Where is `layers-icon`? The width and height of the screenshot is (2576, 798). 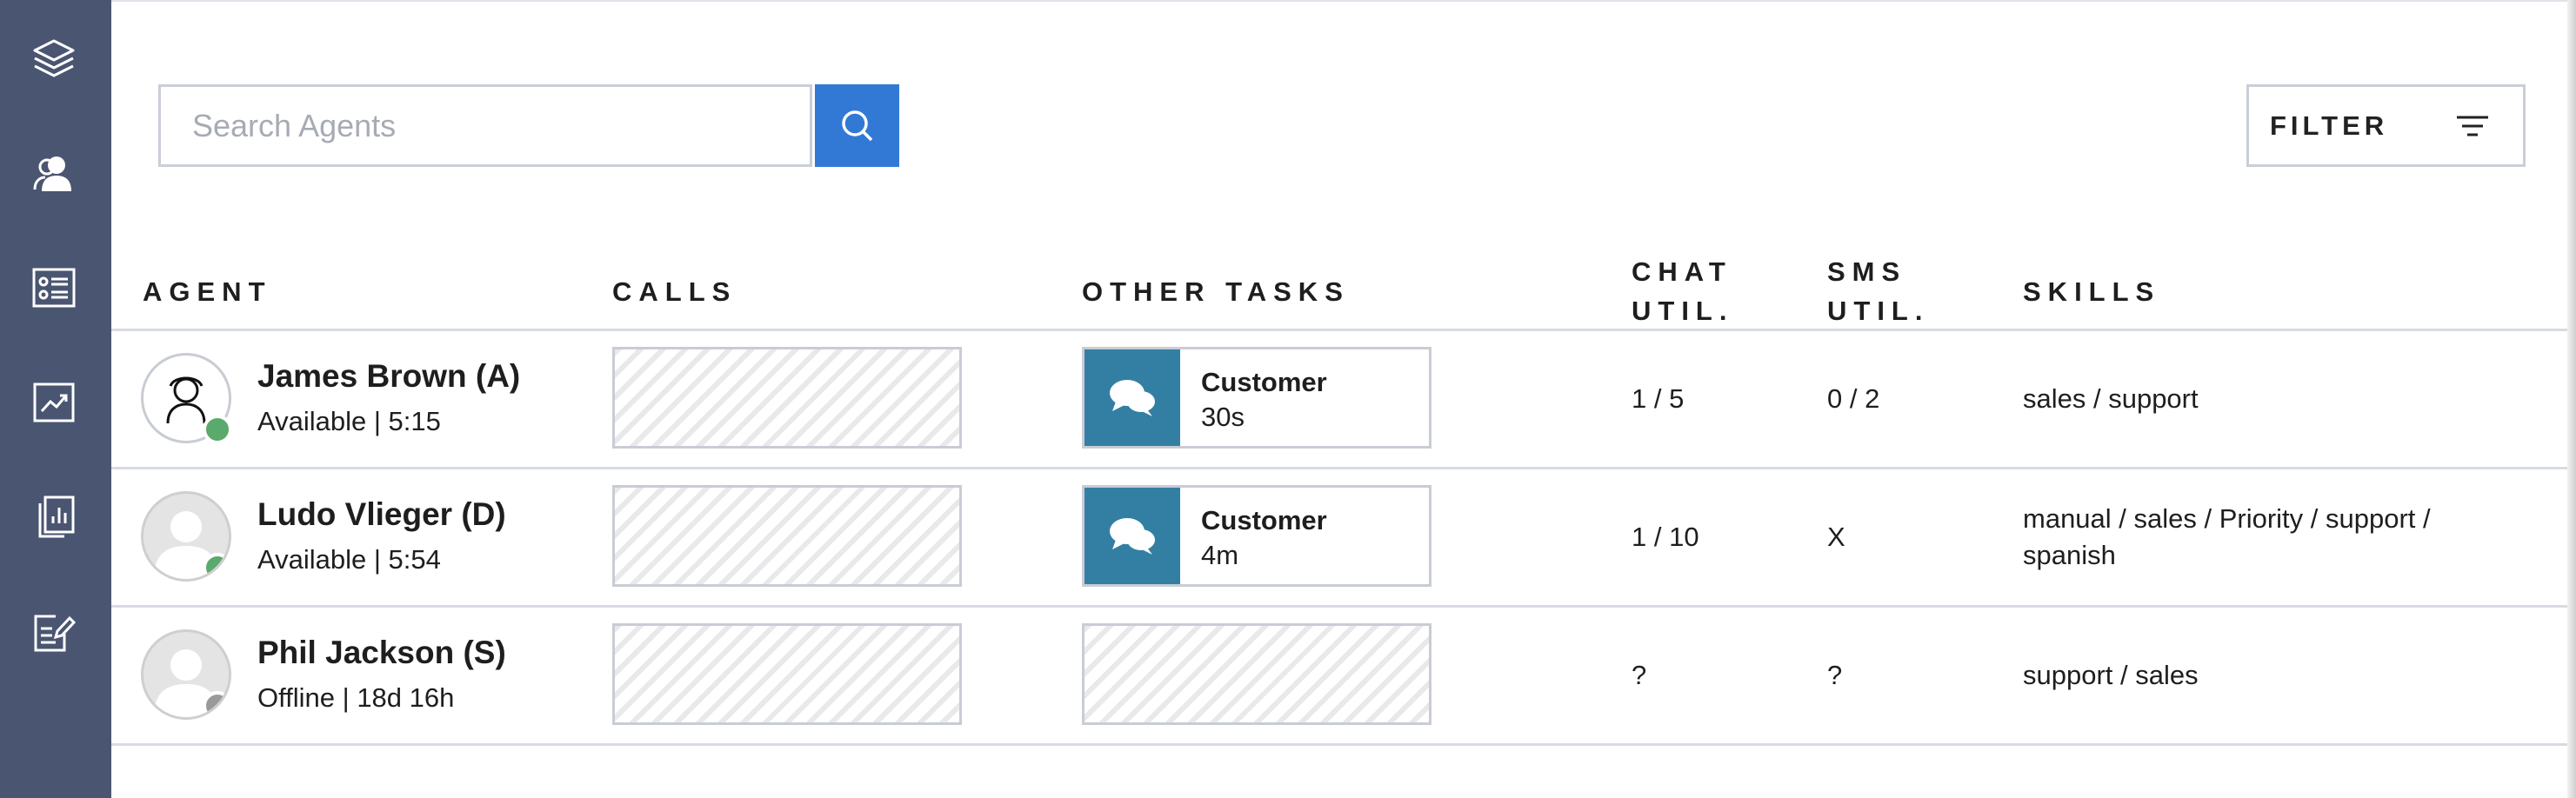 layers-icon is located at coordinates (53, 58).